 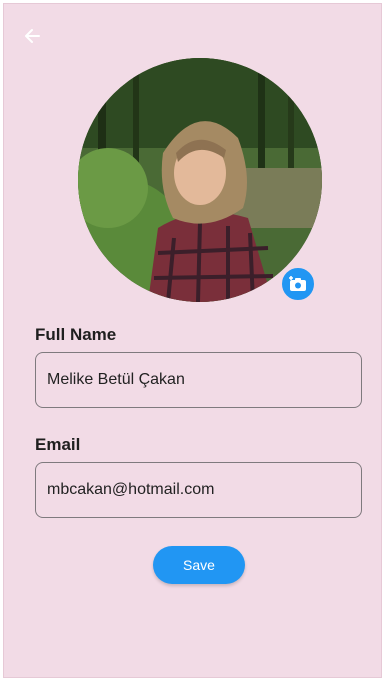 I want to click on email-label: Email, so click(x=58, y=444).